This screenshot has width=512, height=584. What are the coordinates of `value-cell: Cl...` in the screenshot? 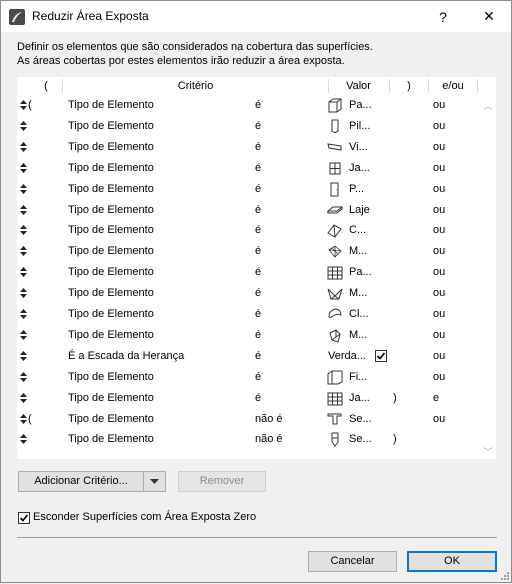 It's located at (359, 314).